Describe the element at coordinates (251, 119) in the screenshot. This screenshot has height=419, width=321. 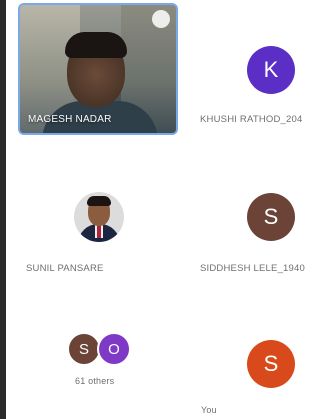
I see `participant-name: KHUSHI RATHOD_204` at that location.